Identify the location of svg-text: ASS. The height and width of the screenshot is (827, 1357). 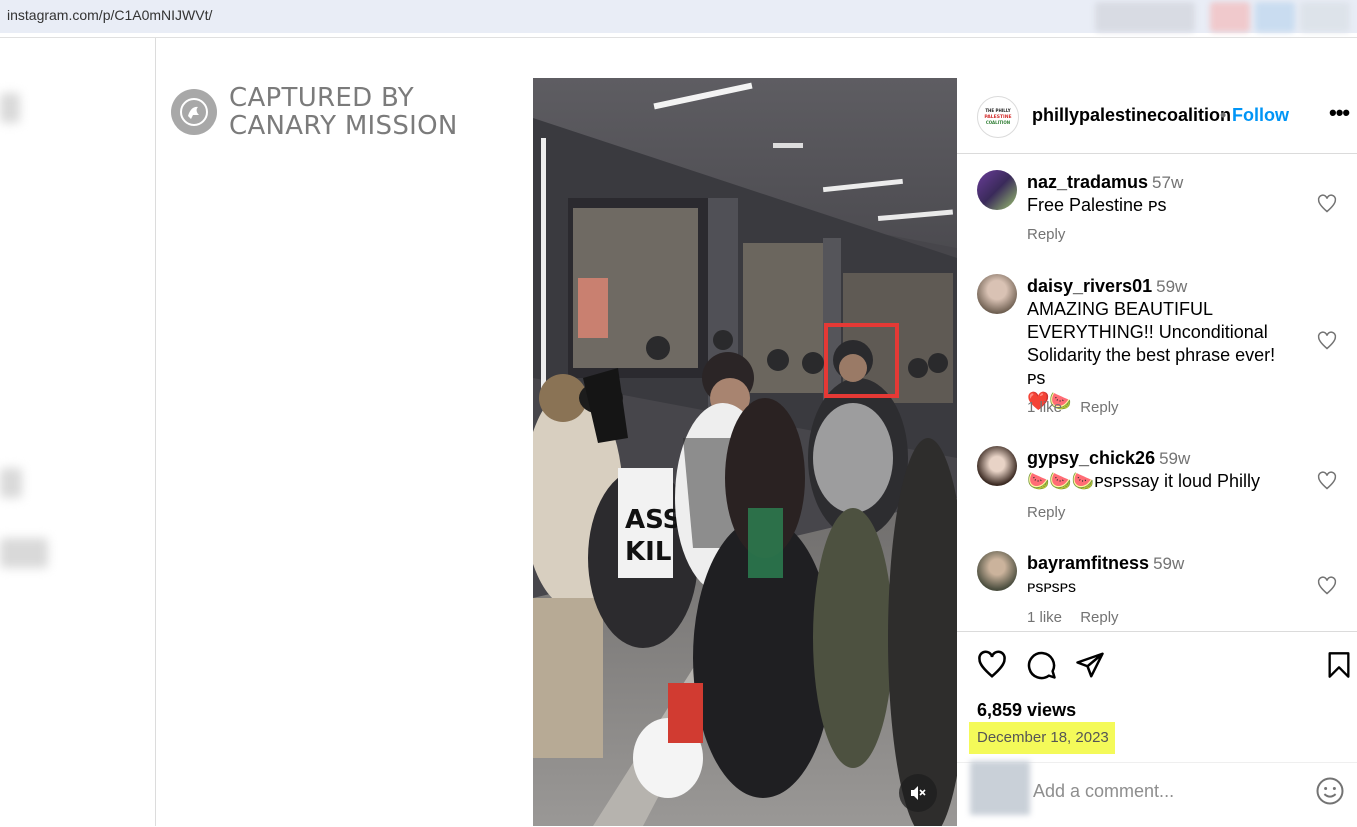
(653, 520).